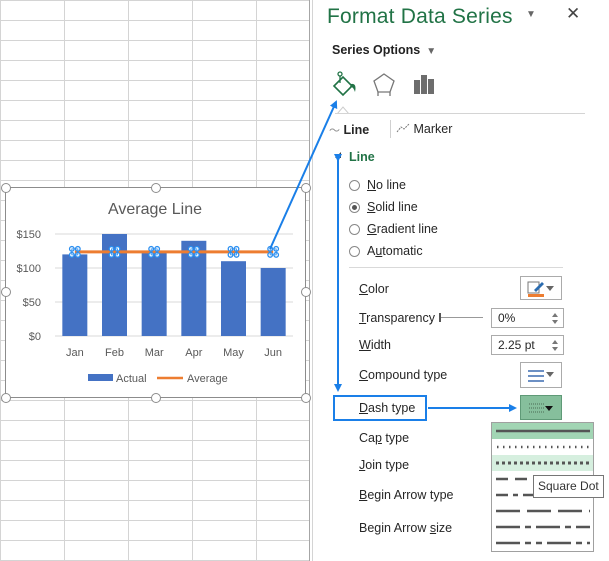 Image resolution: width=609 pixels, height=561 pixels. I want to click on transparency-input: 0%, so click(527, 318).